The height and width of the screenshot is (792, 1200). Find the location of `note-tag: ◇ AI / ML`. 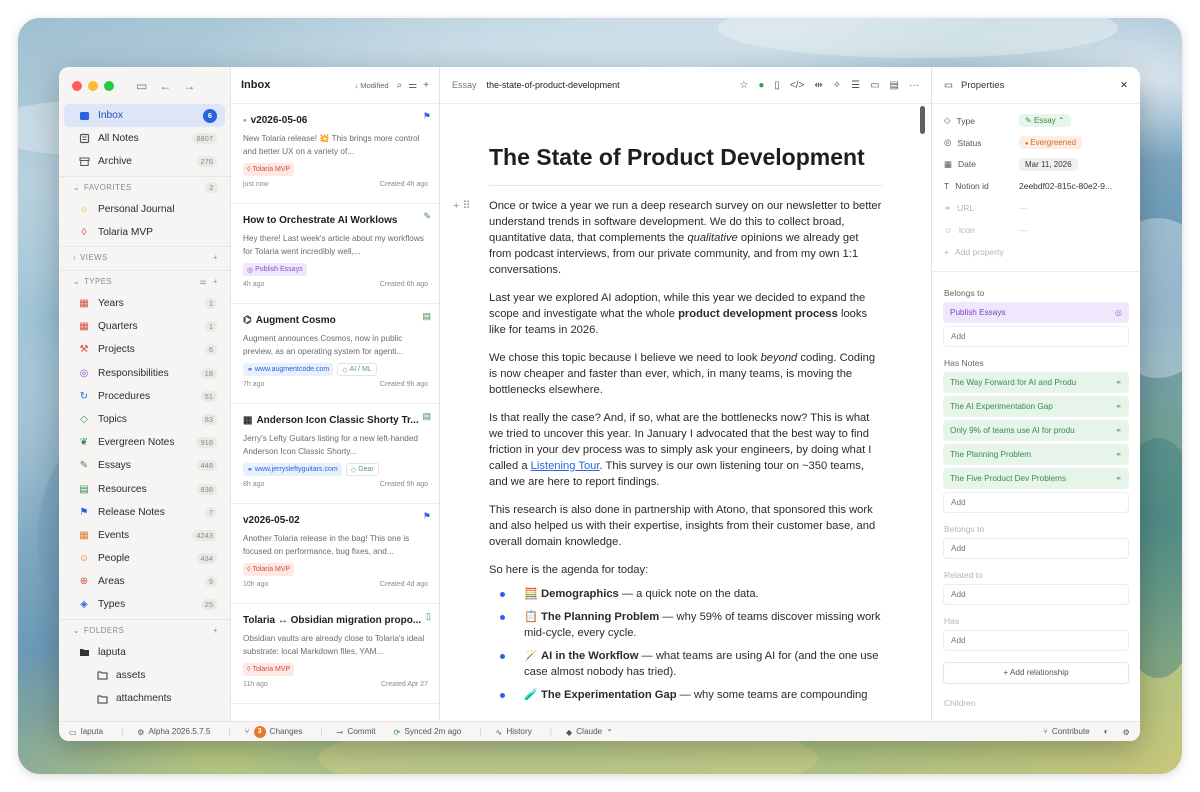

note-tag: ◇ AI / ML is located at coordinates (357, 369).